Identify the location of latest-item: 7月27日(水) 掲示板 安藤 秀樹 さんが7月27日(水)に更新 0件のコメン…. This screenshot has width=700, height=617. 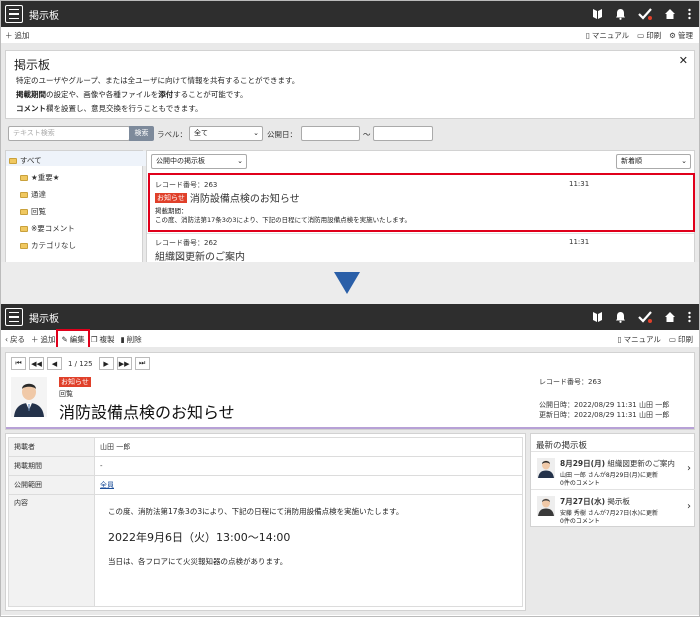
(613, 508).